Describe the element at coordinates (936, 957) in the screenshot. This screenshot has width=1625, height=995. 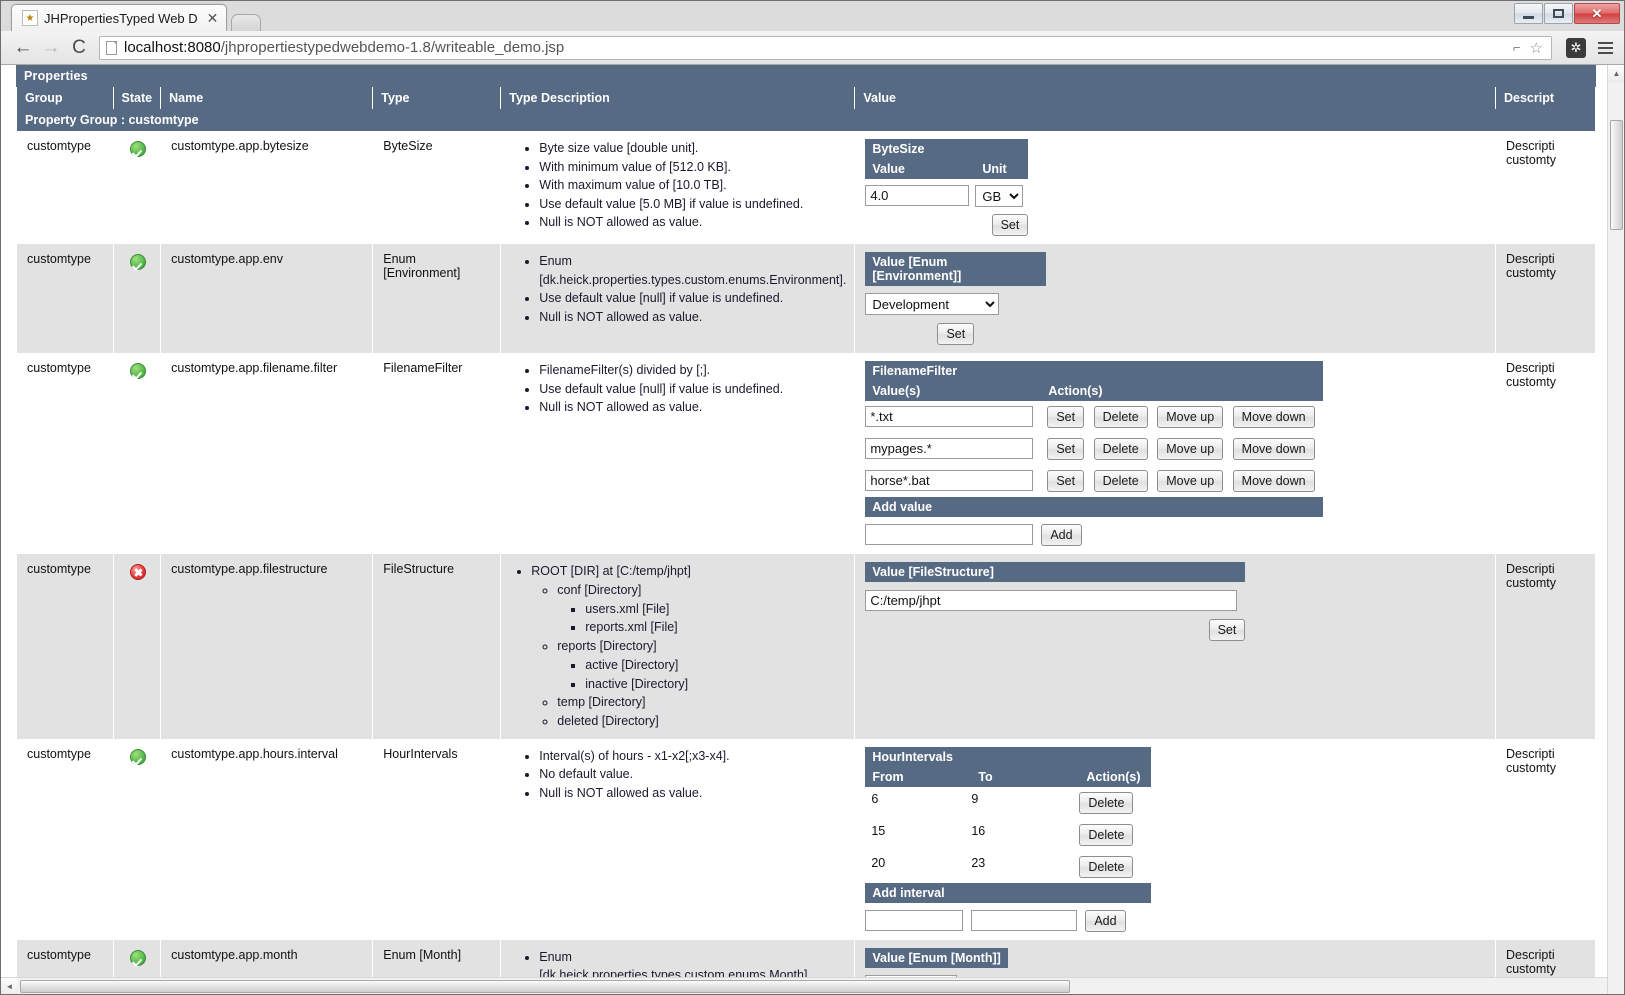
I see `month-enum-widget-title: Value [Enum [Month]]` at that location.